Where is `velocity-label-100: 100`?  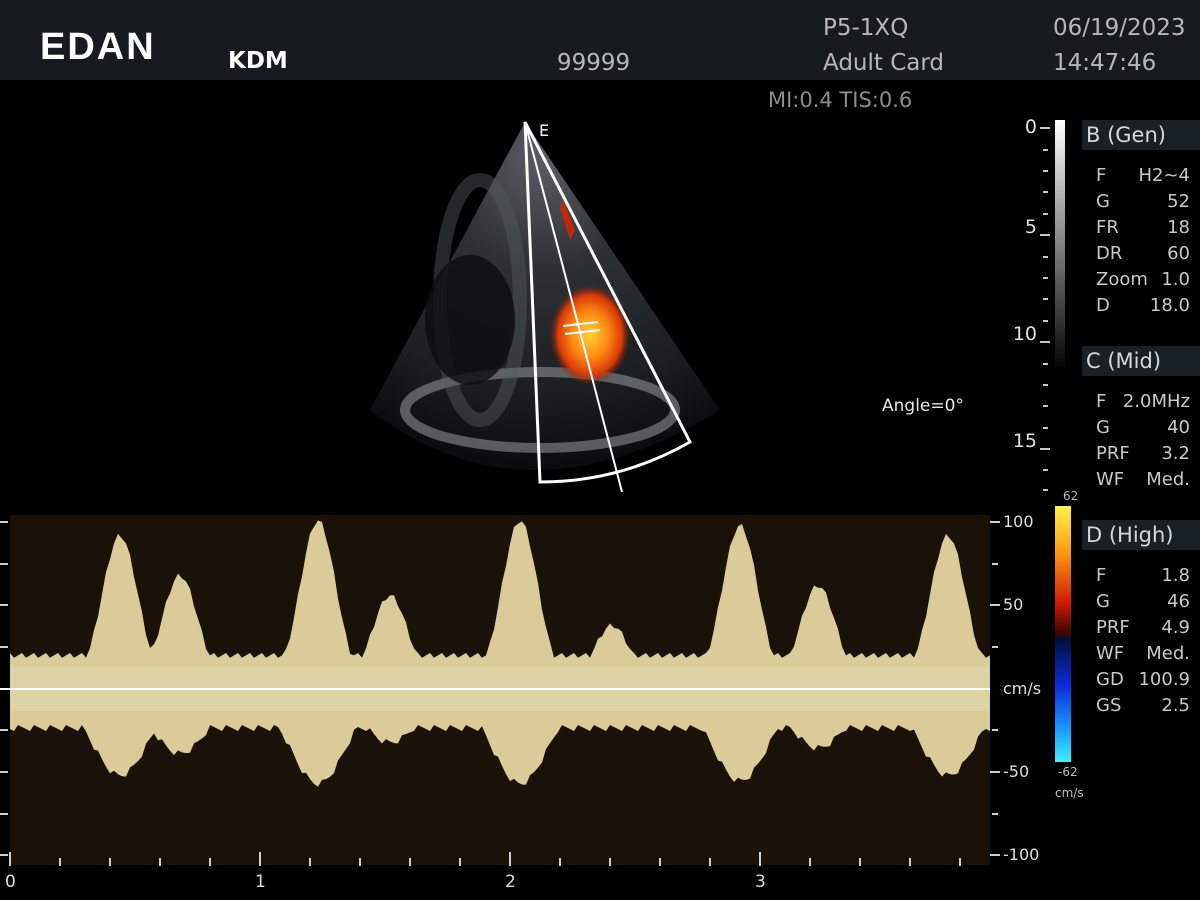 velocity-label-100: 100 is located at coordinates (1018, 521).